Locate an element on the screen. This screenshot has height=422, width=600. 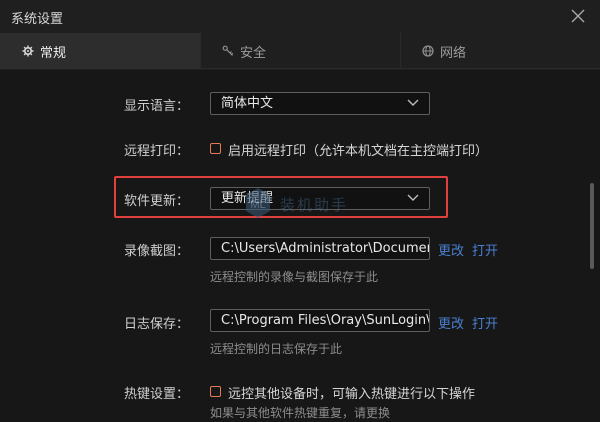
globe-icon is located at coordinates (428, 51).